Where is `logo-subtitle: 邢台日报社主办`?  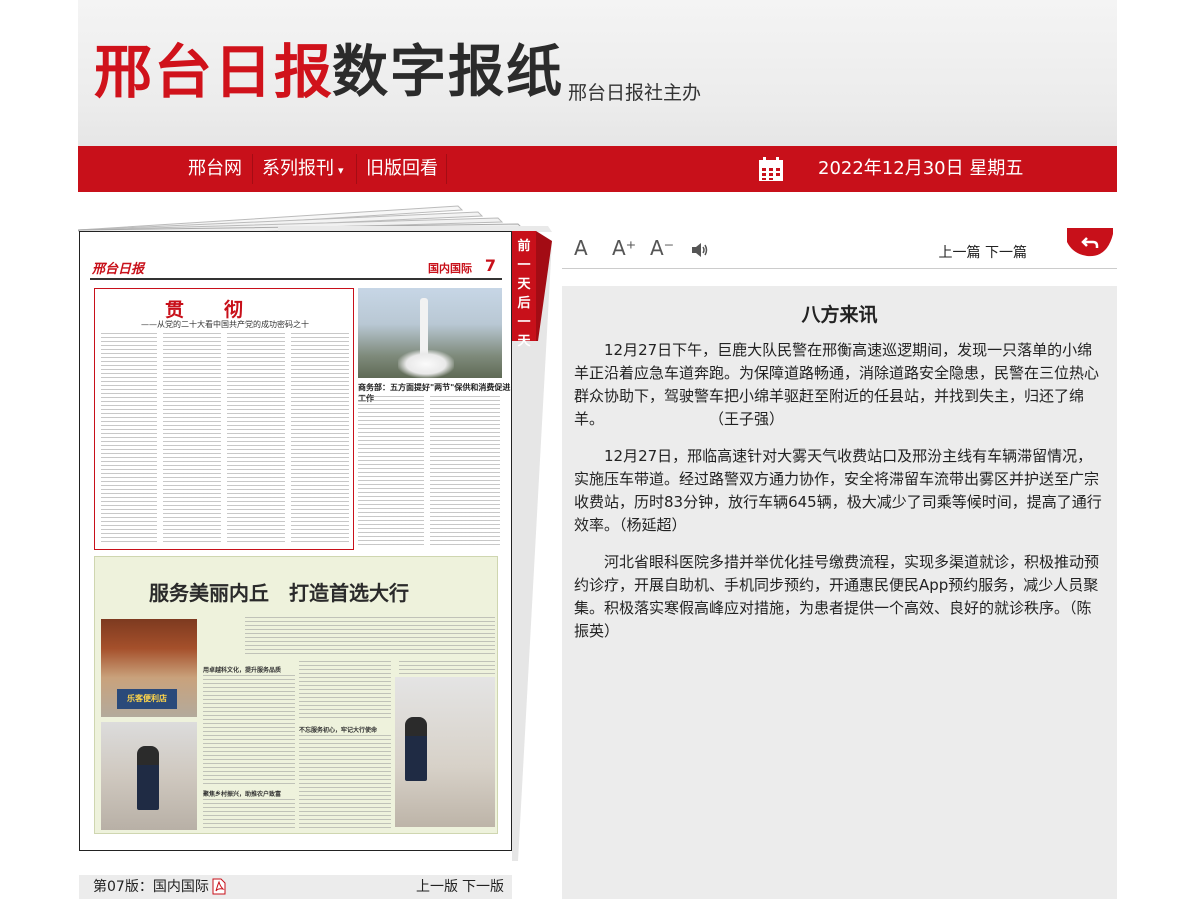
logo-subtitle: 邢台日报社主办 is located at coordinates (635, 93).